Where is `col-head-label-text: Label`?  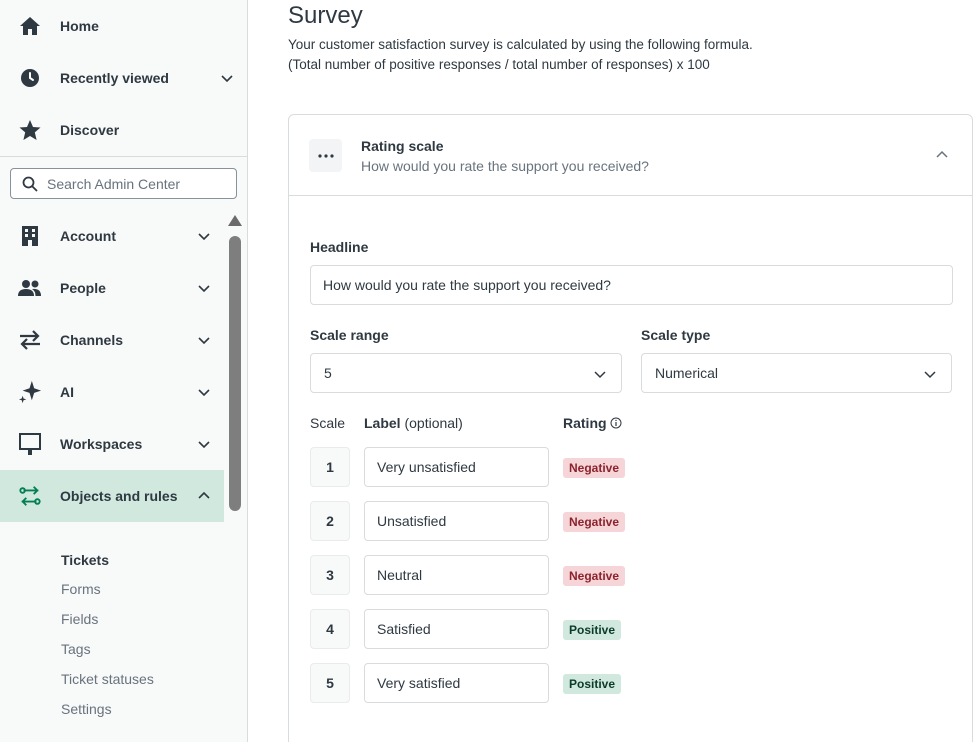 col-head-label-text: Label is located at coordinates (382, 423).